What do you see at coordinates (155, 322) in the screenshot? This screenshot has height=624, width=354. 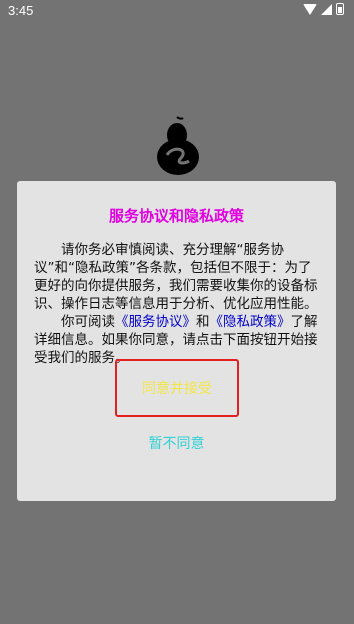 I see `service-agreement-link: 《服务协议》` at bounding box center [155, 322].